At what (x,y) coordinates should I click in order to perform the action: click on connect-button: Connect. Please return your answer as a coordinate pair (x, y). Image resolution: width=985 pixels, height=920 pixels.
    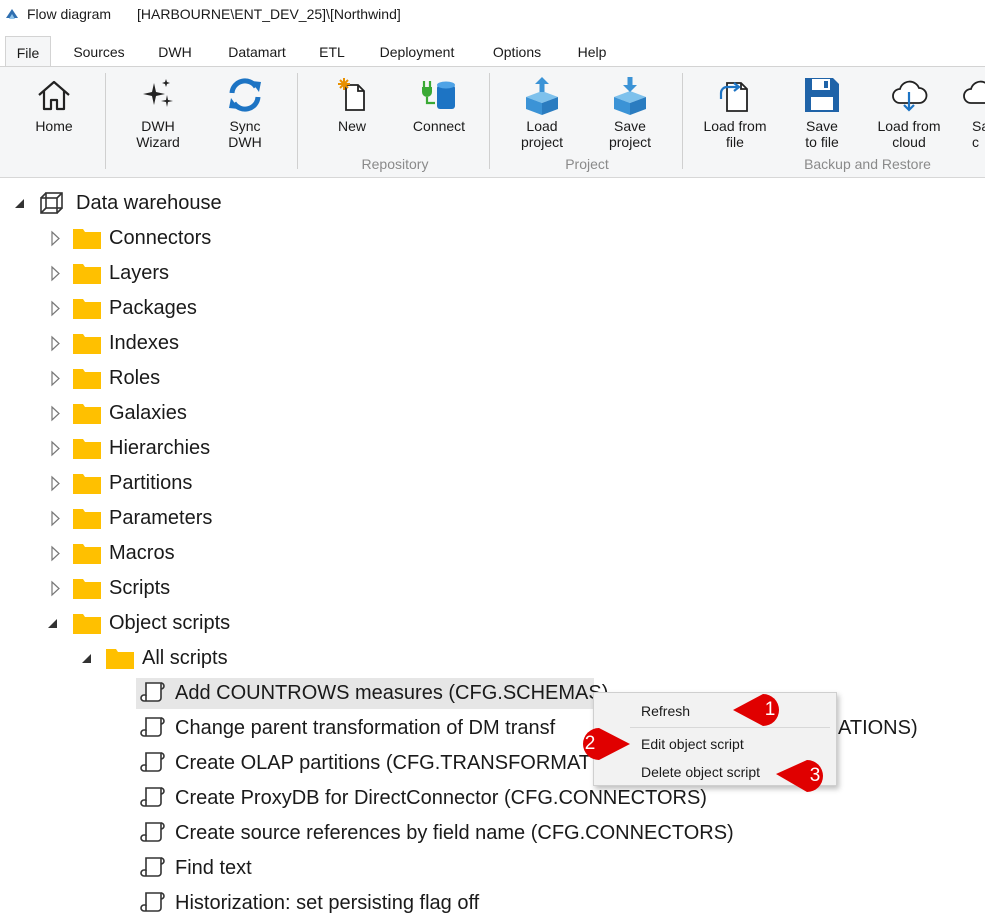
    Looking at the image, I should click on (439, 112).